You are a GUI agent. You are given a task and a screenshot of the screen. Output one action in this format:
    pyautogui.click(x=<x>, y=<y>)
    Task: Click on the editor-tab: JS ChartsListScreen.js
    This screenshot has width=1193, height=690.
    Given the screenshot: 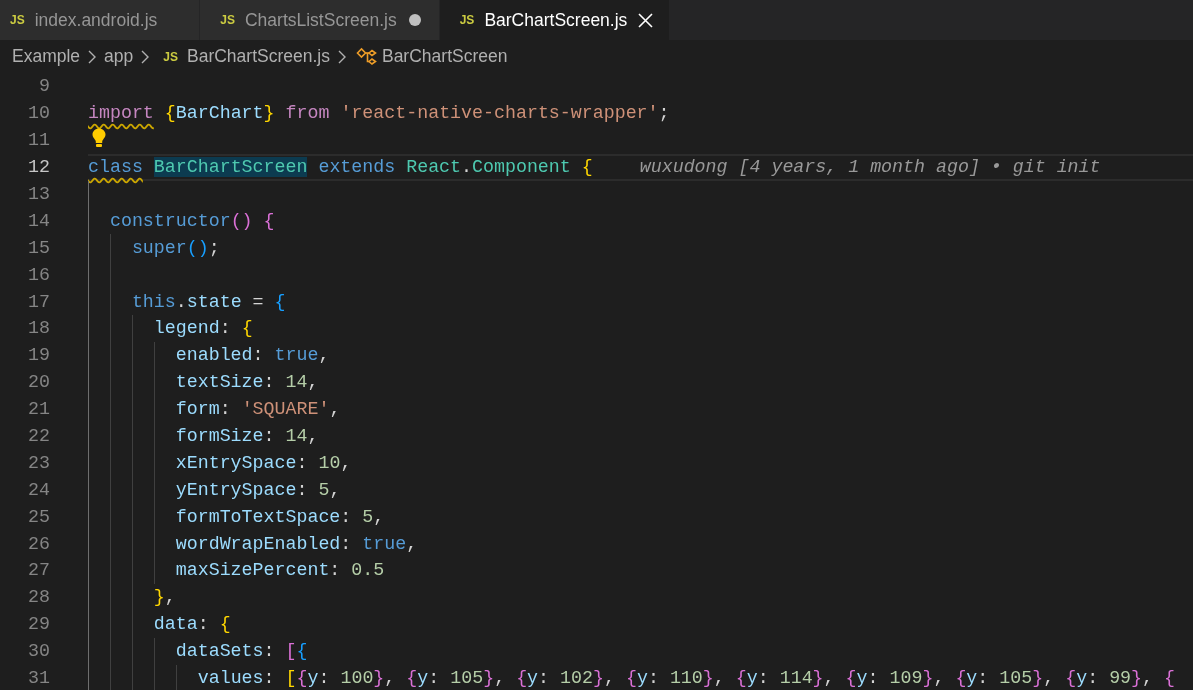 What is the action you would take?
    pyautogui.click(x=320, y=20)
    